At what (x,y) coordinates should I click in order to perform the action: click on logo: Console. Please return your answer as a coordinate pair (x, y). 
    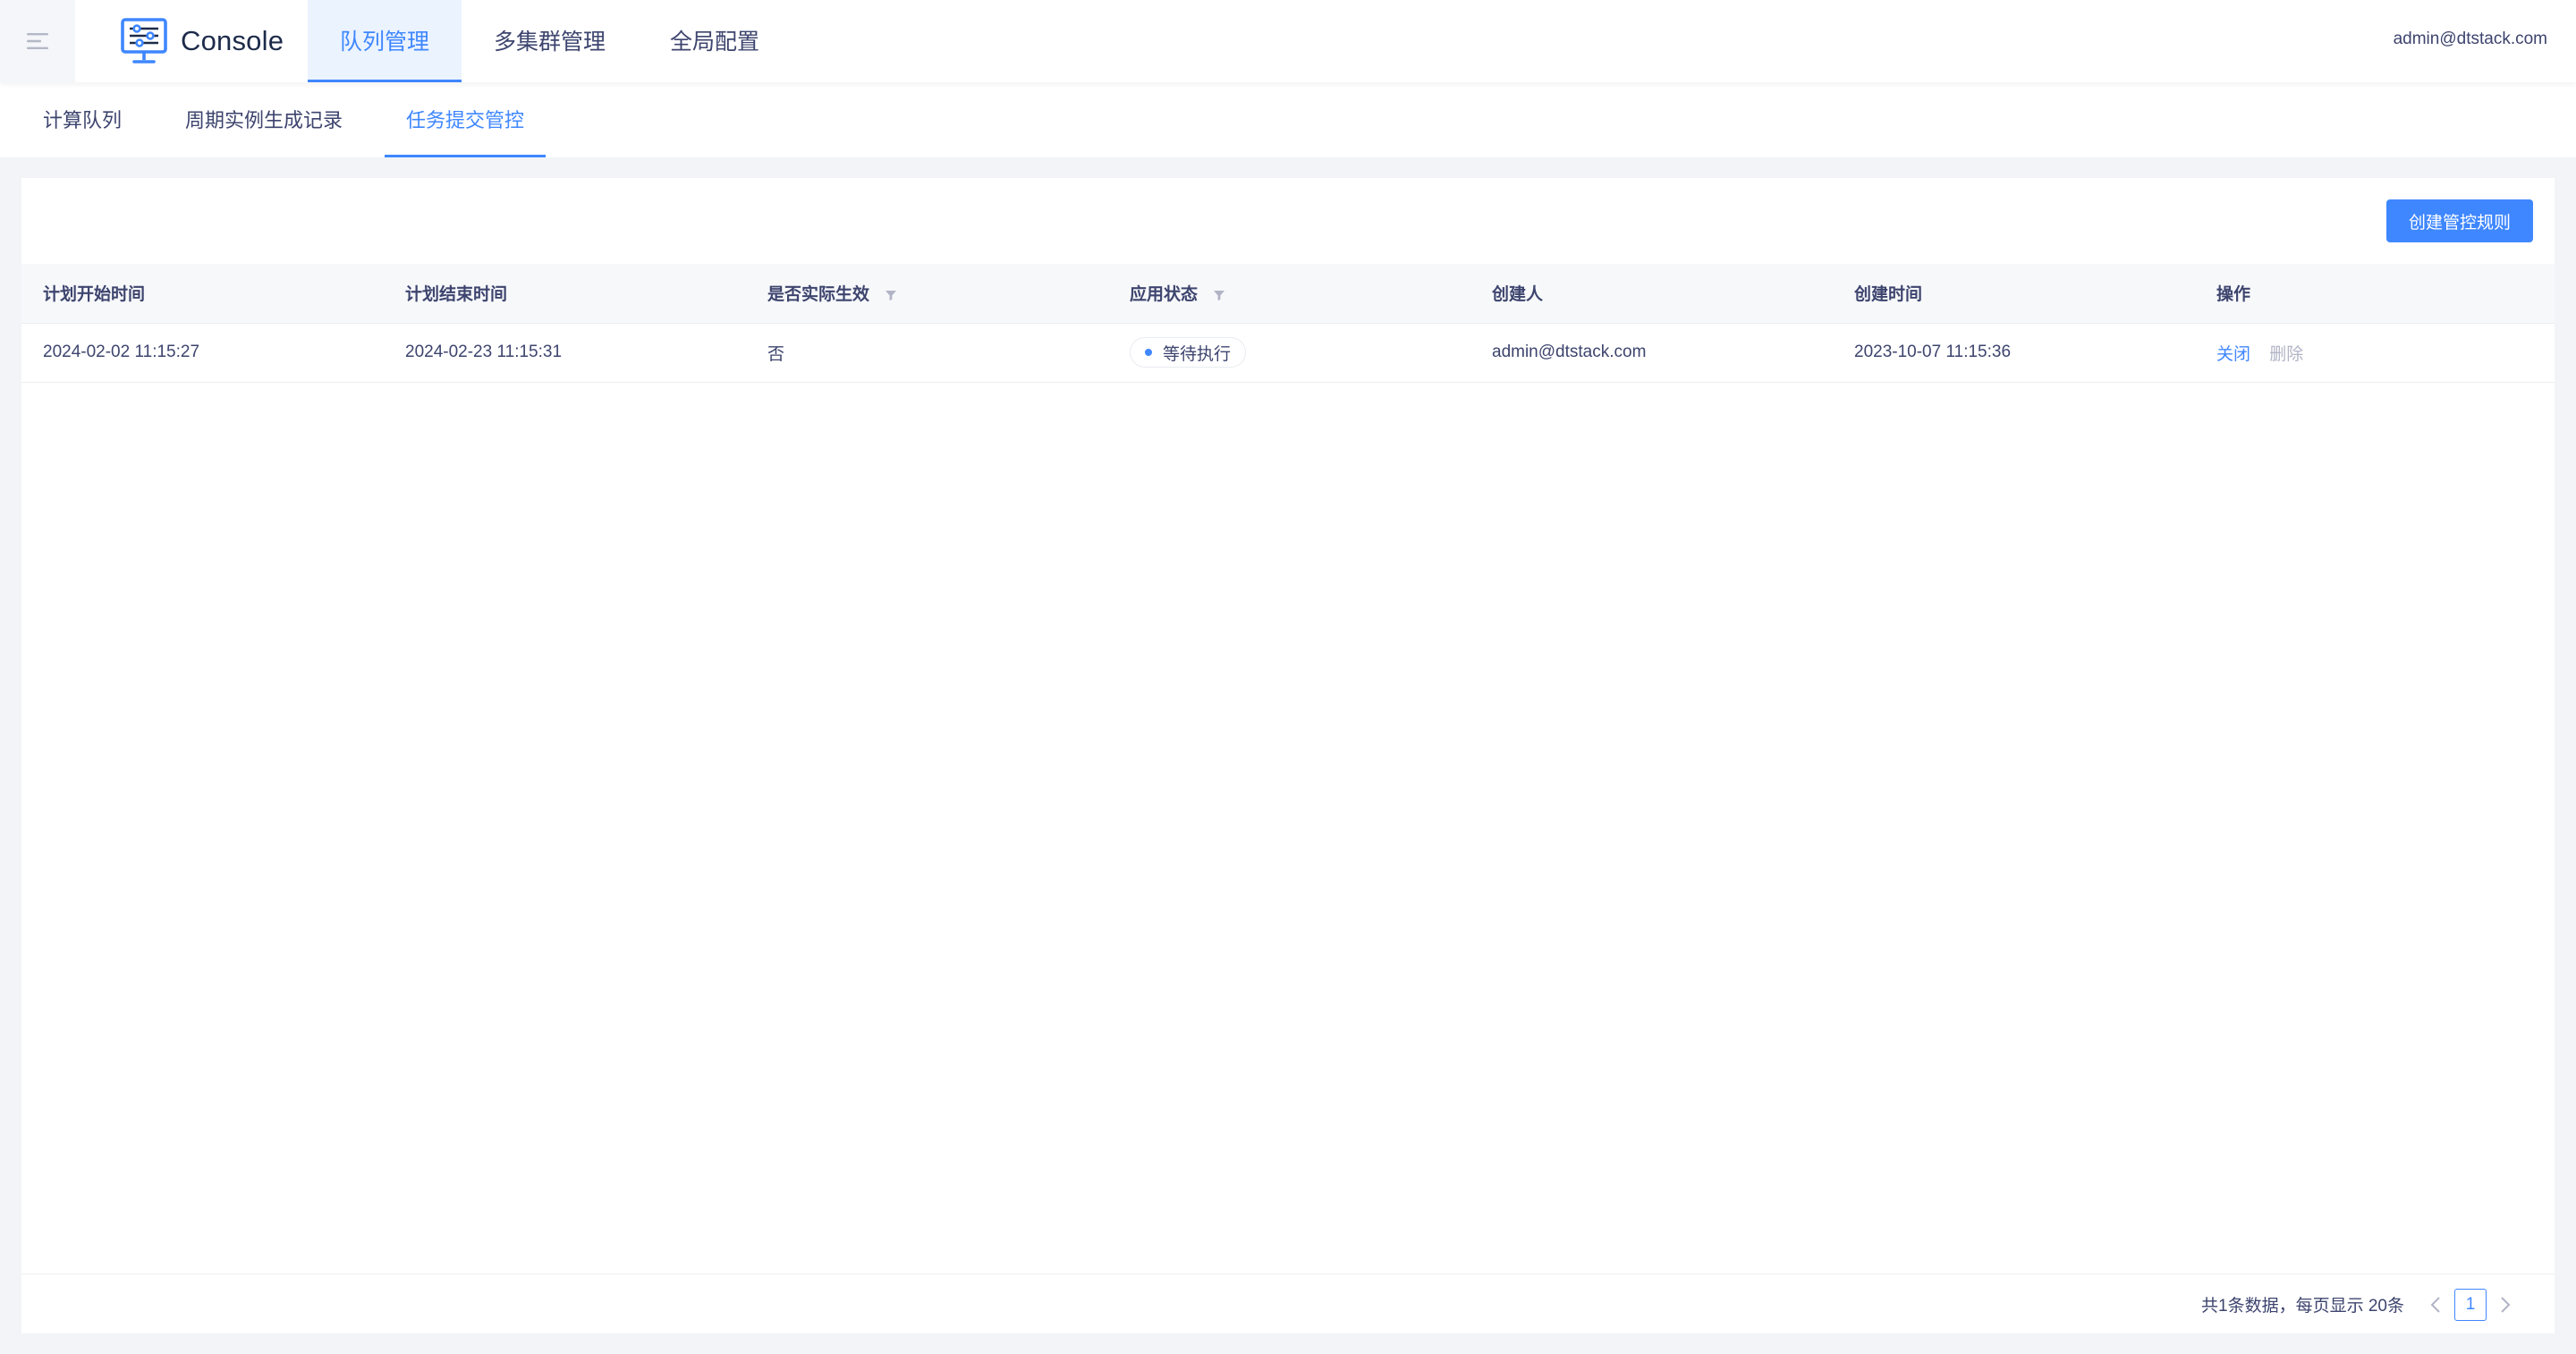
    Looking at the image, I should click on (202, 41).